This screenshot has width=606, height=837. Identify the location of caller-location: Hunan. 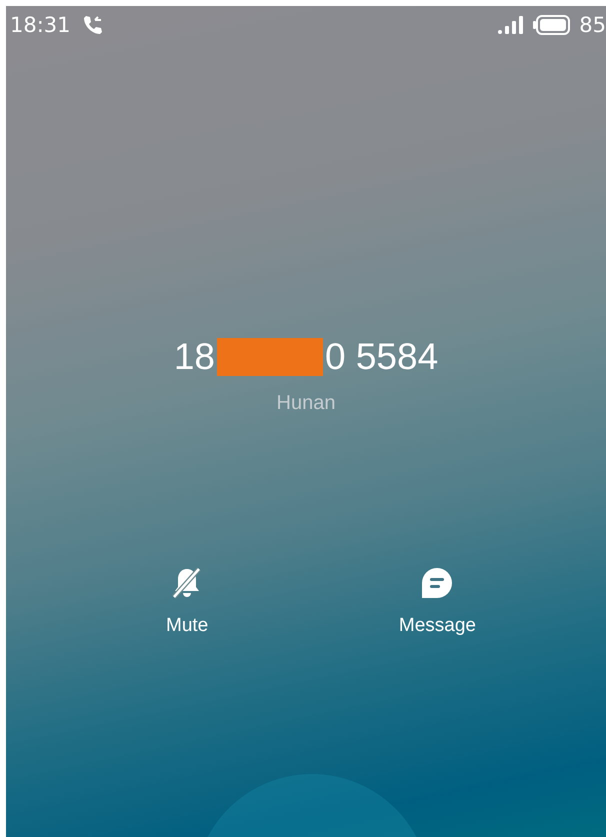
(306, 403).